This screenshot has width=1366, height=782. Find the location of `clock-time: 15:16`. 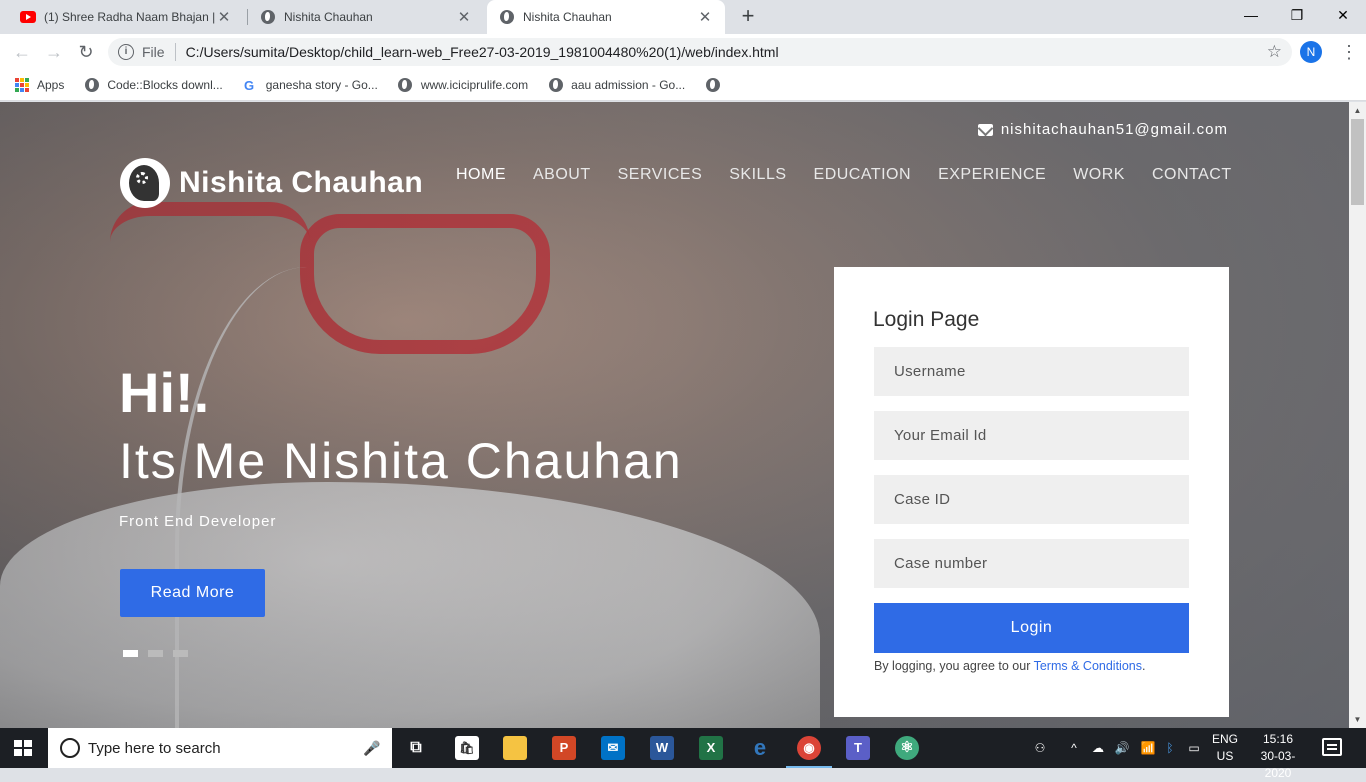

clock-time: 15:16 is located at coordinates (1278, 739).